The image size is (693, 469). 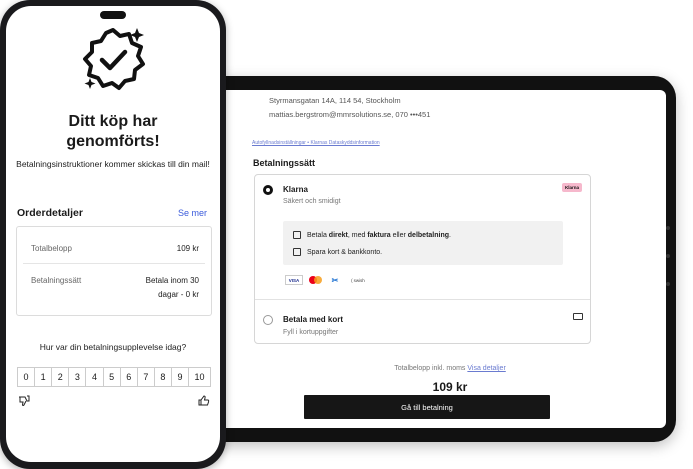 What do you see at coordinates (668, 256) in the screenshot?
I see `tablet-side-buttons` at bounding box center [668, 256].